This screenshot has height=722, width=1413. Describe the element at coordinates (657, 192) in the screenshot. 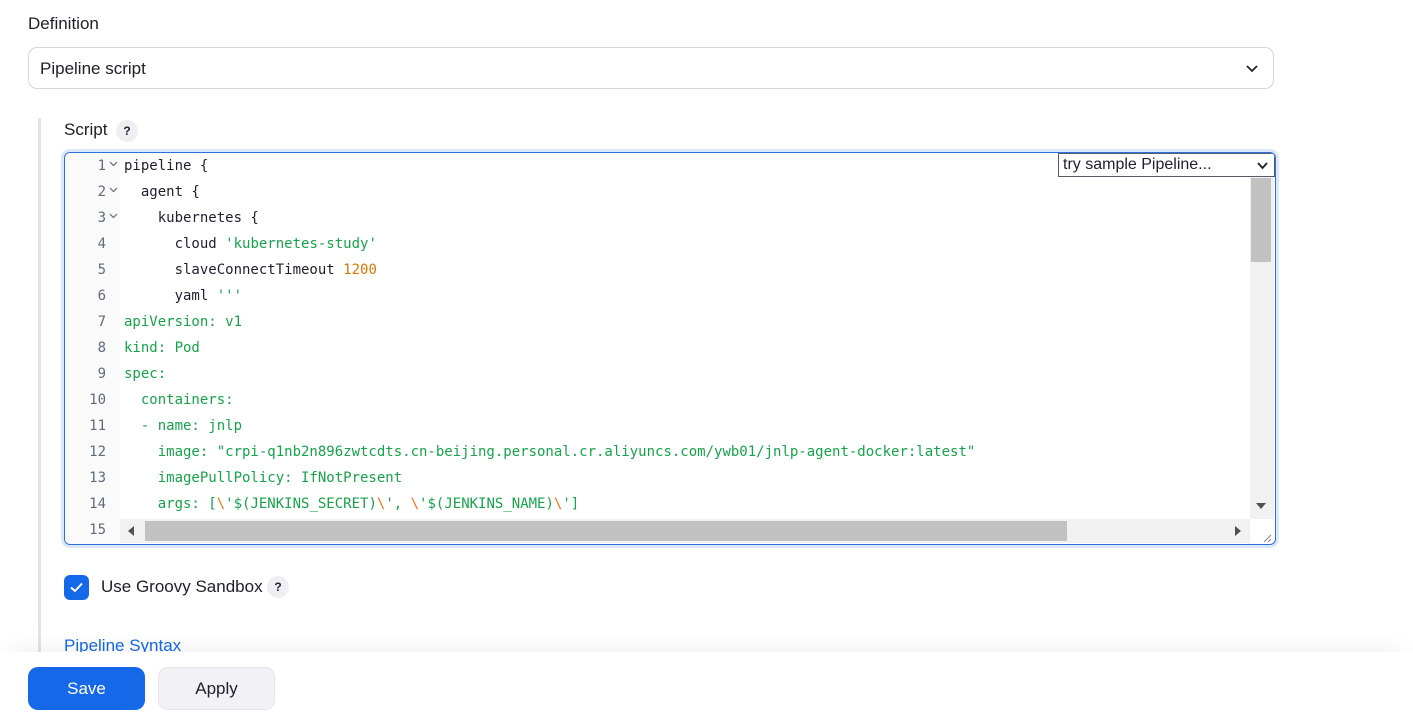

I see `code-line: 2 agent {` at that location.